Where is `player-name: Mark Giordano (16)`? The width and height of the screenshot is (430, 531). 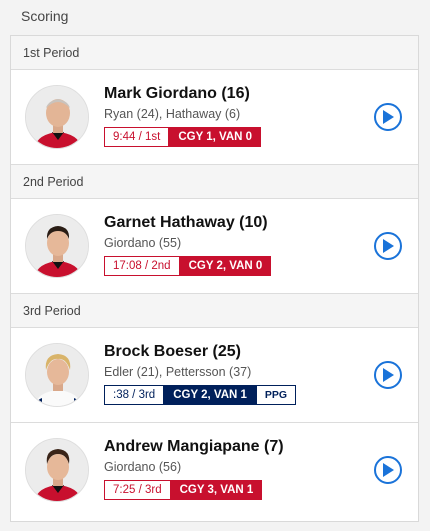 player-name: Mark Giordano (16) is located at coordinates (177, 94).